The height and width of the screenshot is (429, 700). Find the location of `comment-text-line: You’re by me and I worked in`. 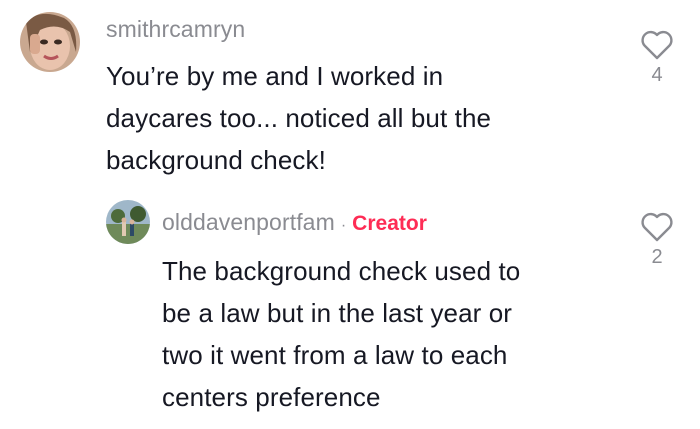

comment-text-line: You’re by me and I worked in is located at coordinates (275, 76).